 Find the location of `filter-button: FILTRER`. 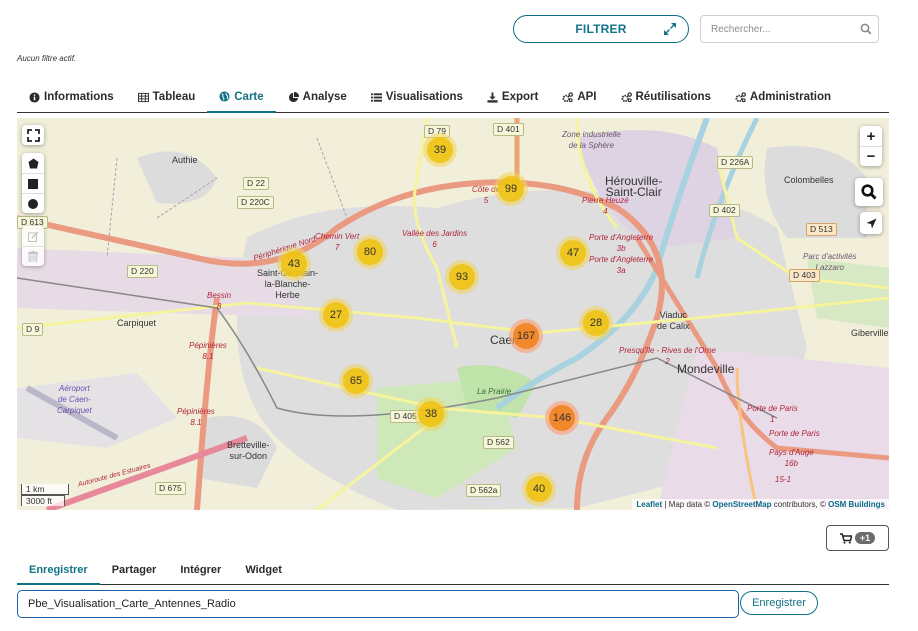

filter-button: FILTRER is located at coordinates (601, 29).